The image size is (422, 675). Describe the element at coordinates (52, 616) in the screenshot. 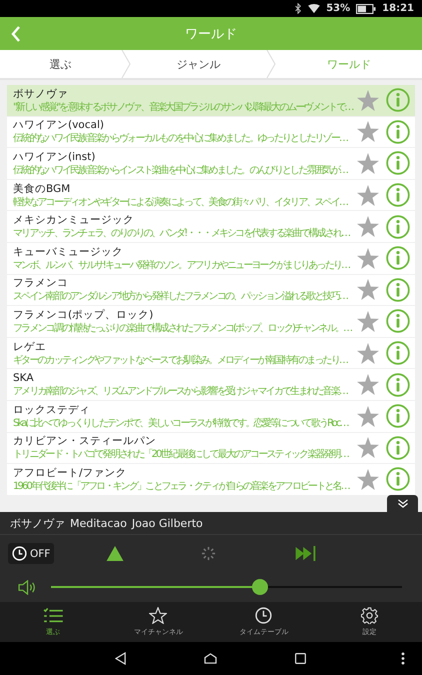

I see `list-icon` at that location.